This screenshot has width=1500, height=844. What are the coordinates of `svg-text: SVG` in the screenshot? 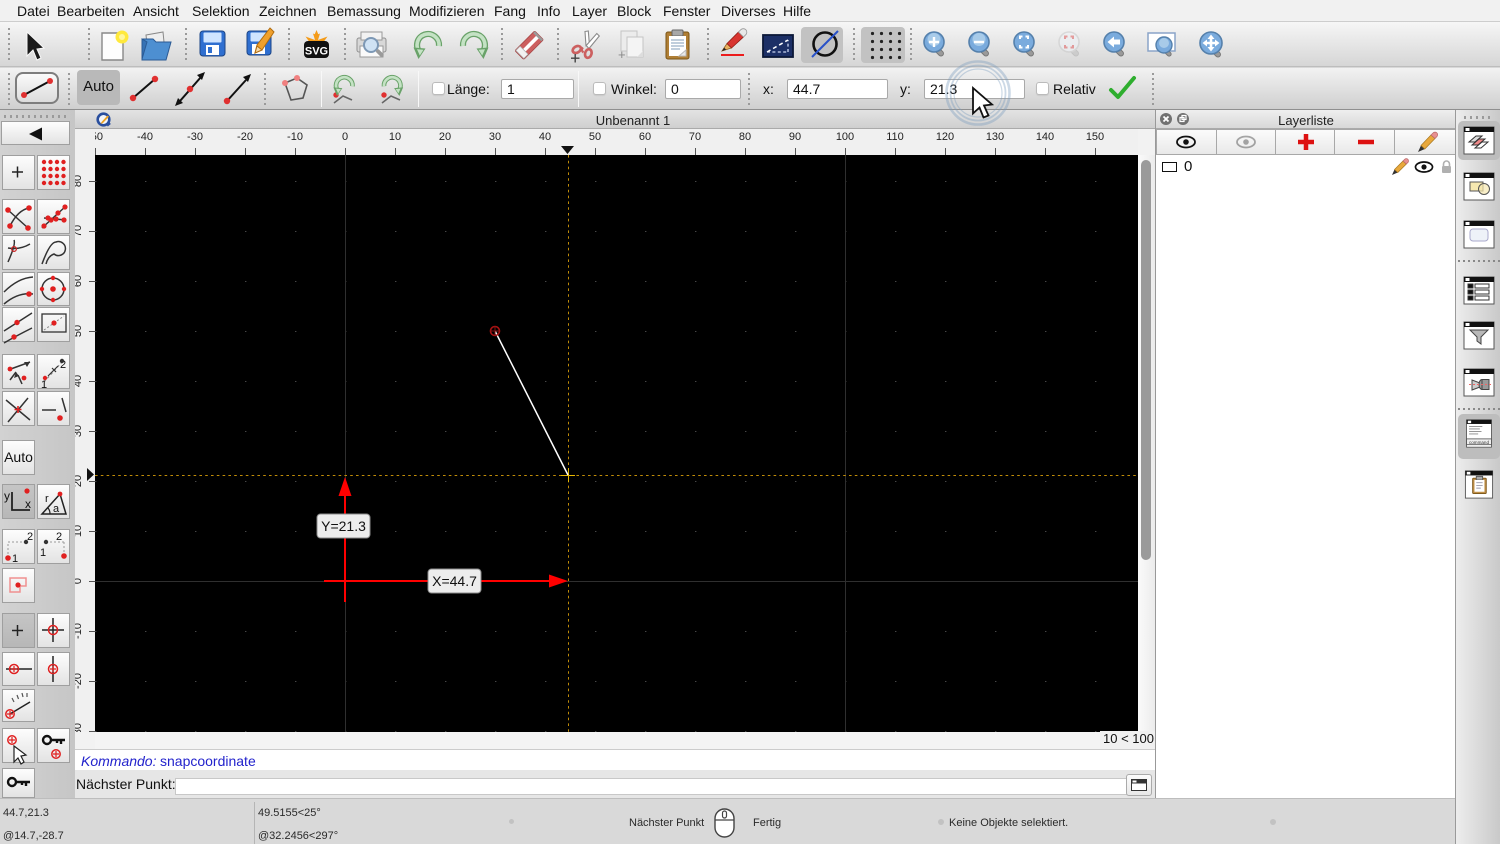 It's located at (316, 52).